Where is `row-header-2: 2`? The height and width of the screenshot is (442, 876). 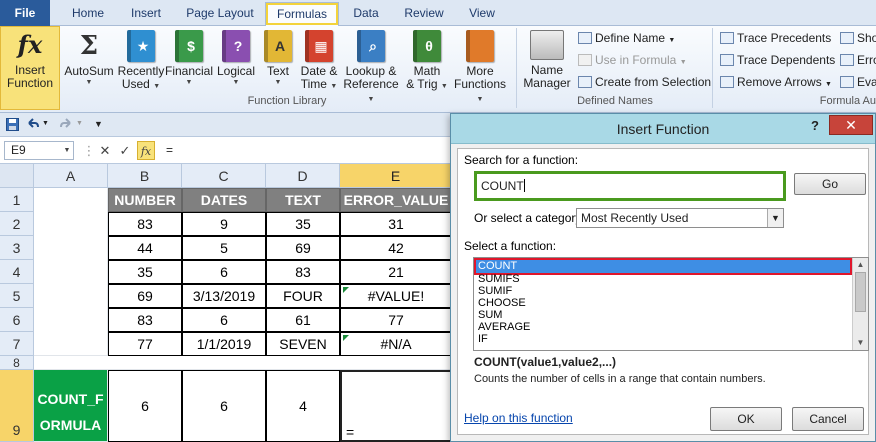
row-header-2: 2 is located at coordinates (17, 224).